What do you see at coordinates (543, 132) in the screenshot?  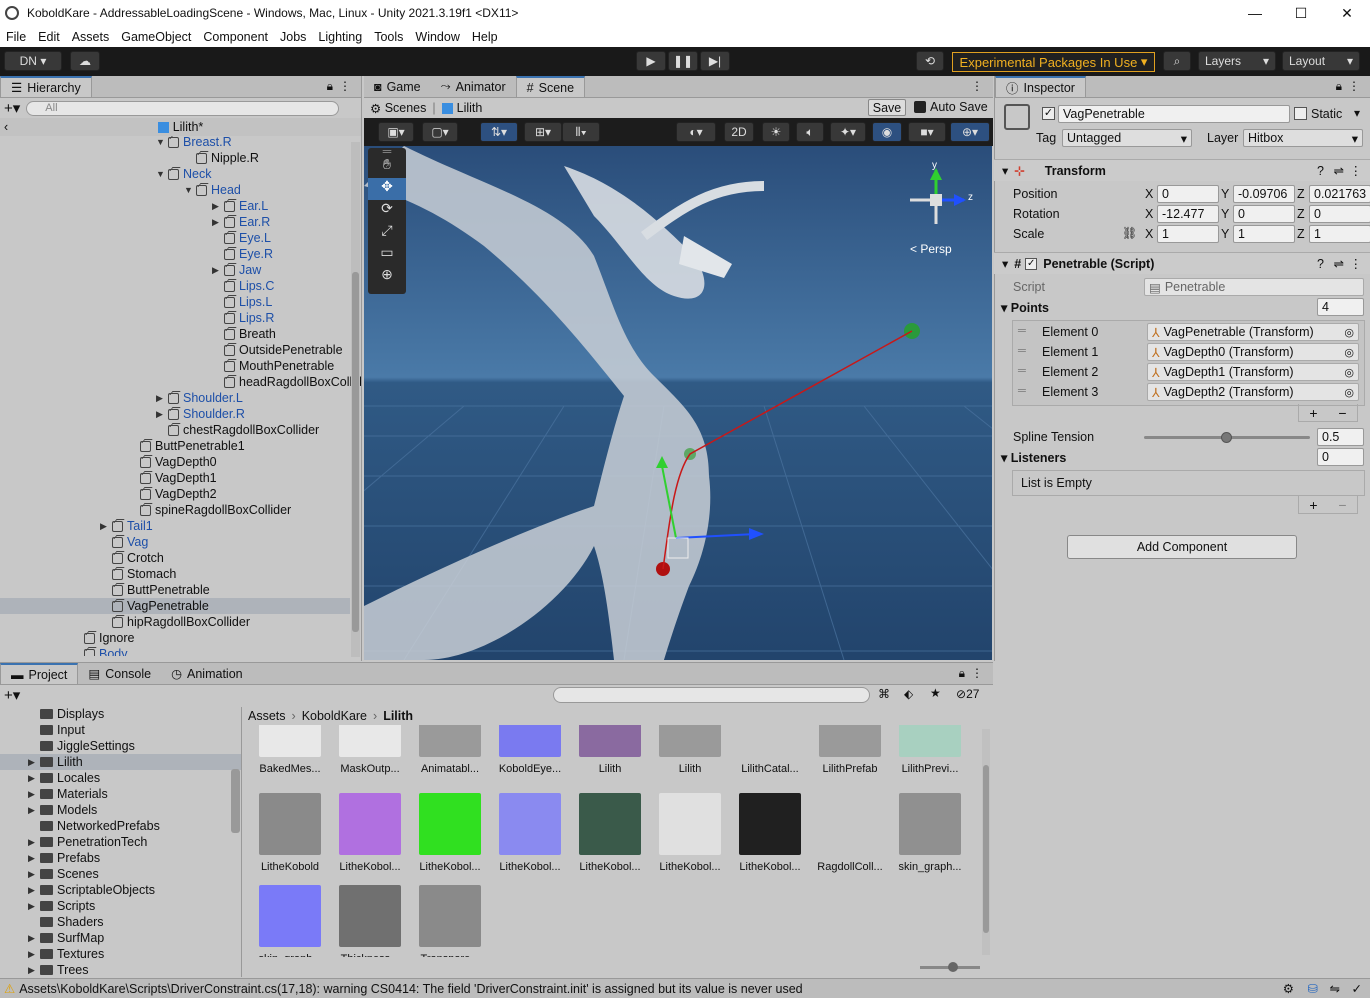 I see `grid-snap-icon: ⊞▾` at bounding box center [543, 132].